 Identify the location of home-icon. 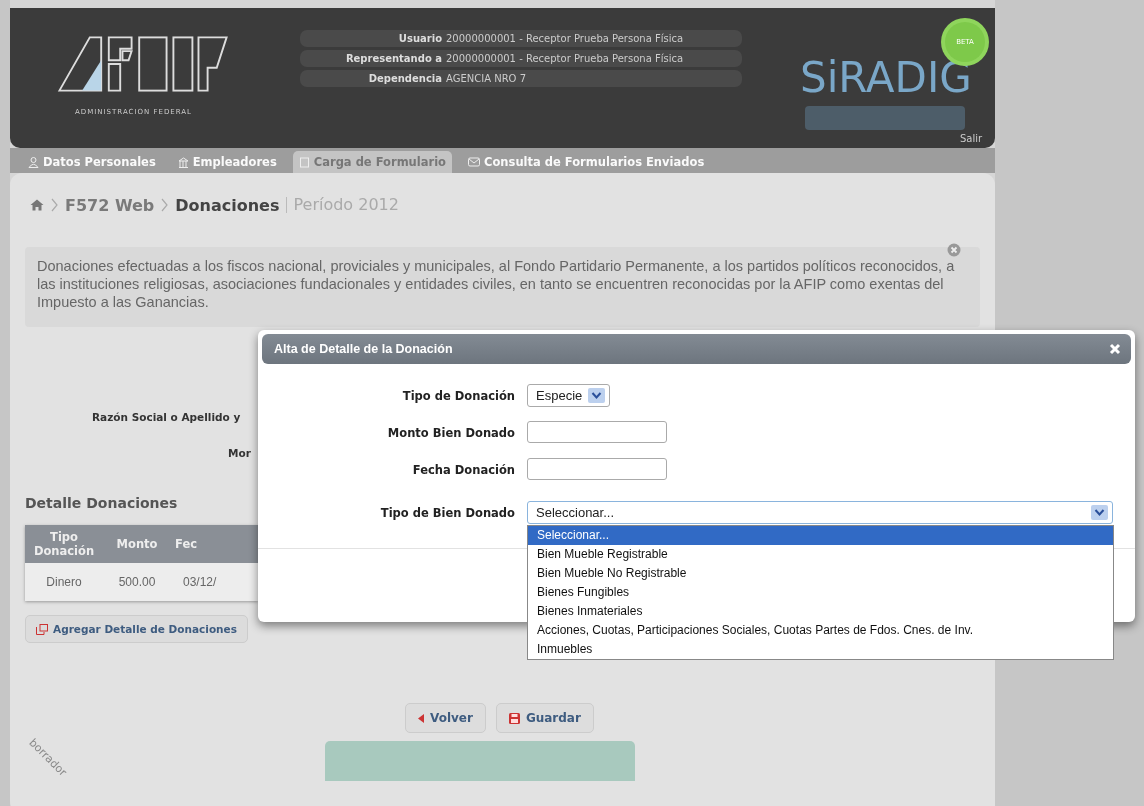
(37, 205).